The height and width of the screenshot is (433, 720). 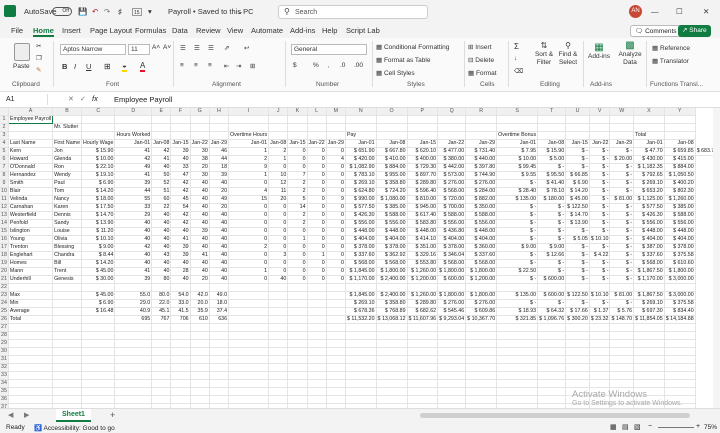 I want to click on column-header: G, so click(x=200, y=112).